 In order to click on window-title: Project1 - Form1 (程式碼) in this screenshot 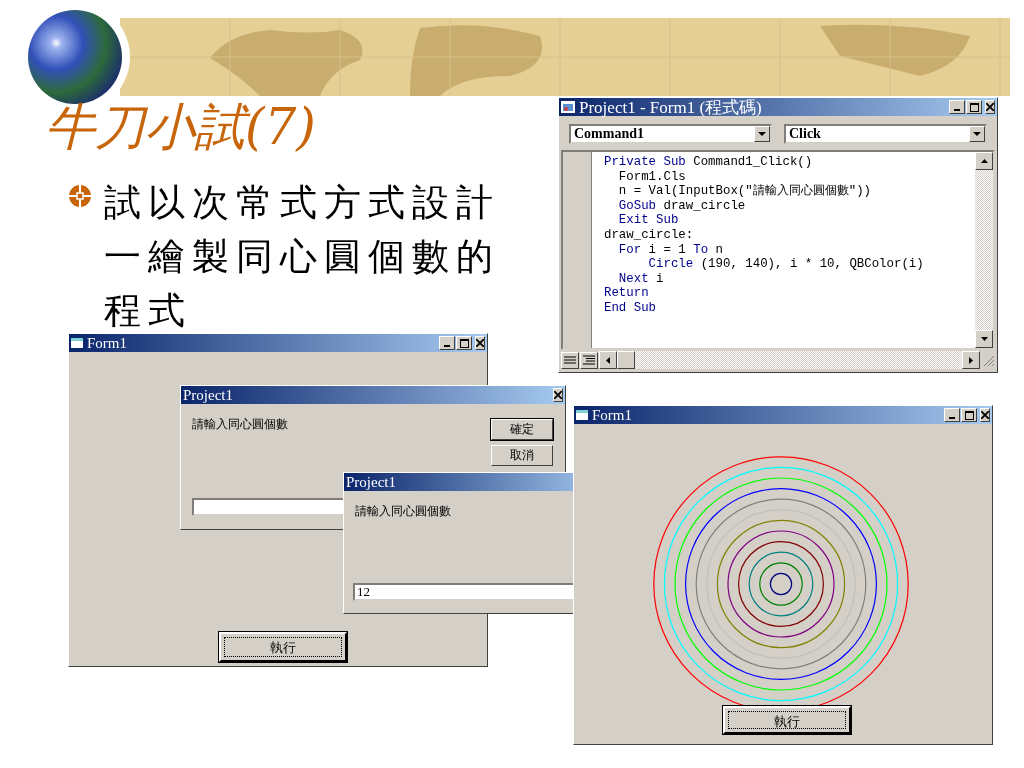, I will do `click(671, 107)`.